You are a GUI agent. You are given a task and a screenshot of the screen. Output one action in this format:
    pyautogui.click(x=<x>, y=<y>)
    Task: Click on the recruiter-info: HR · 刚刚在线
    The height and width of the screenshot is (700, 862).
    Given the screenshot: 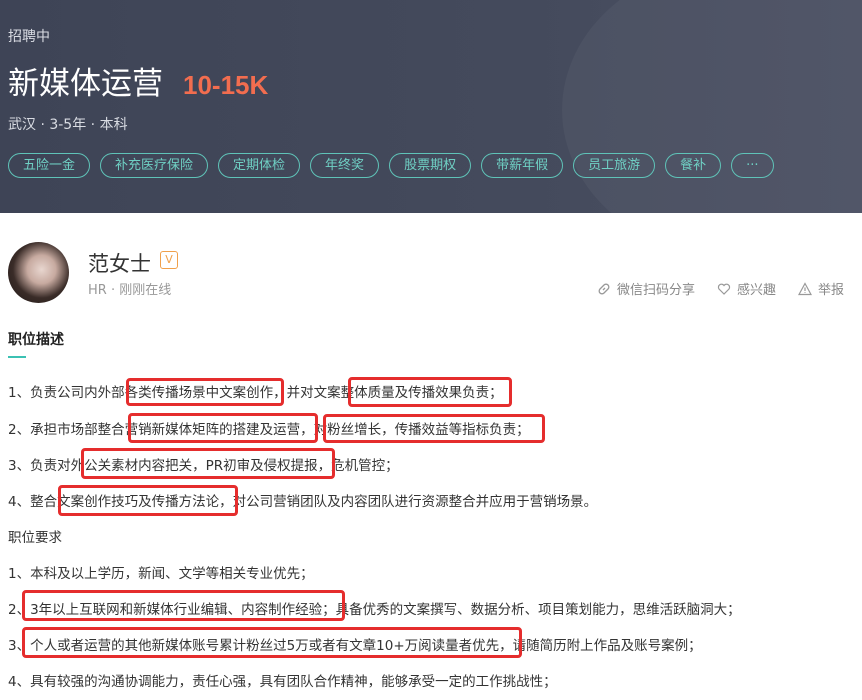 What is the action you would take?
    pyautogui.click(x=130, y=290)
    